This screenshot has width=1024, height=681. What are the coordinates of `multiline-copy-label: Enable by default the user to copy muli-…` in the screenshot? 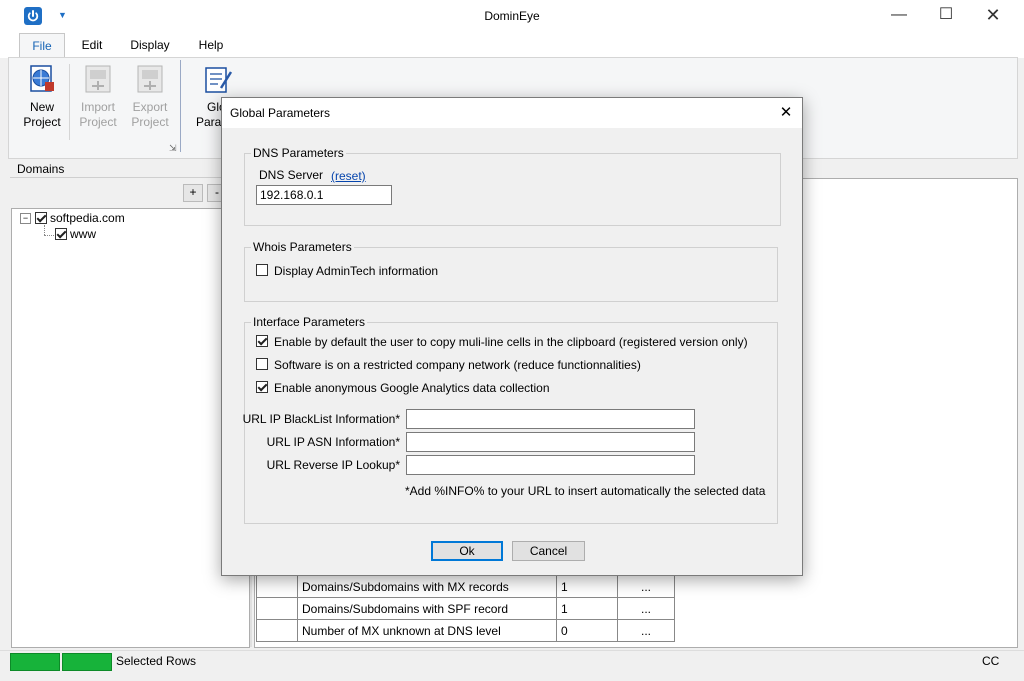 It's located at (511, 342).